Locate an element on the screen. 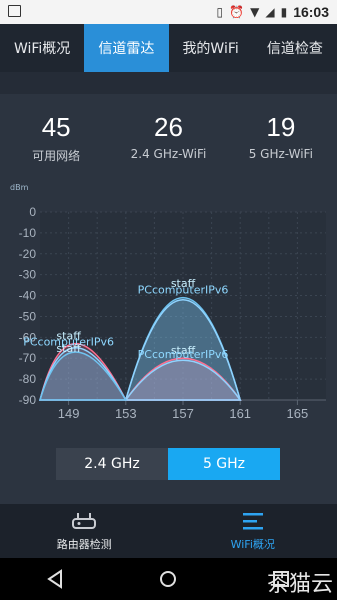  stats-row: 45 可用网络 26 2.4 GHz-WiFi 19 5 GHz-WiFi is located at coordinates (168, 133).